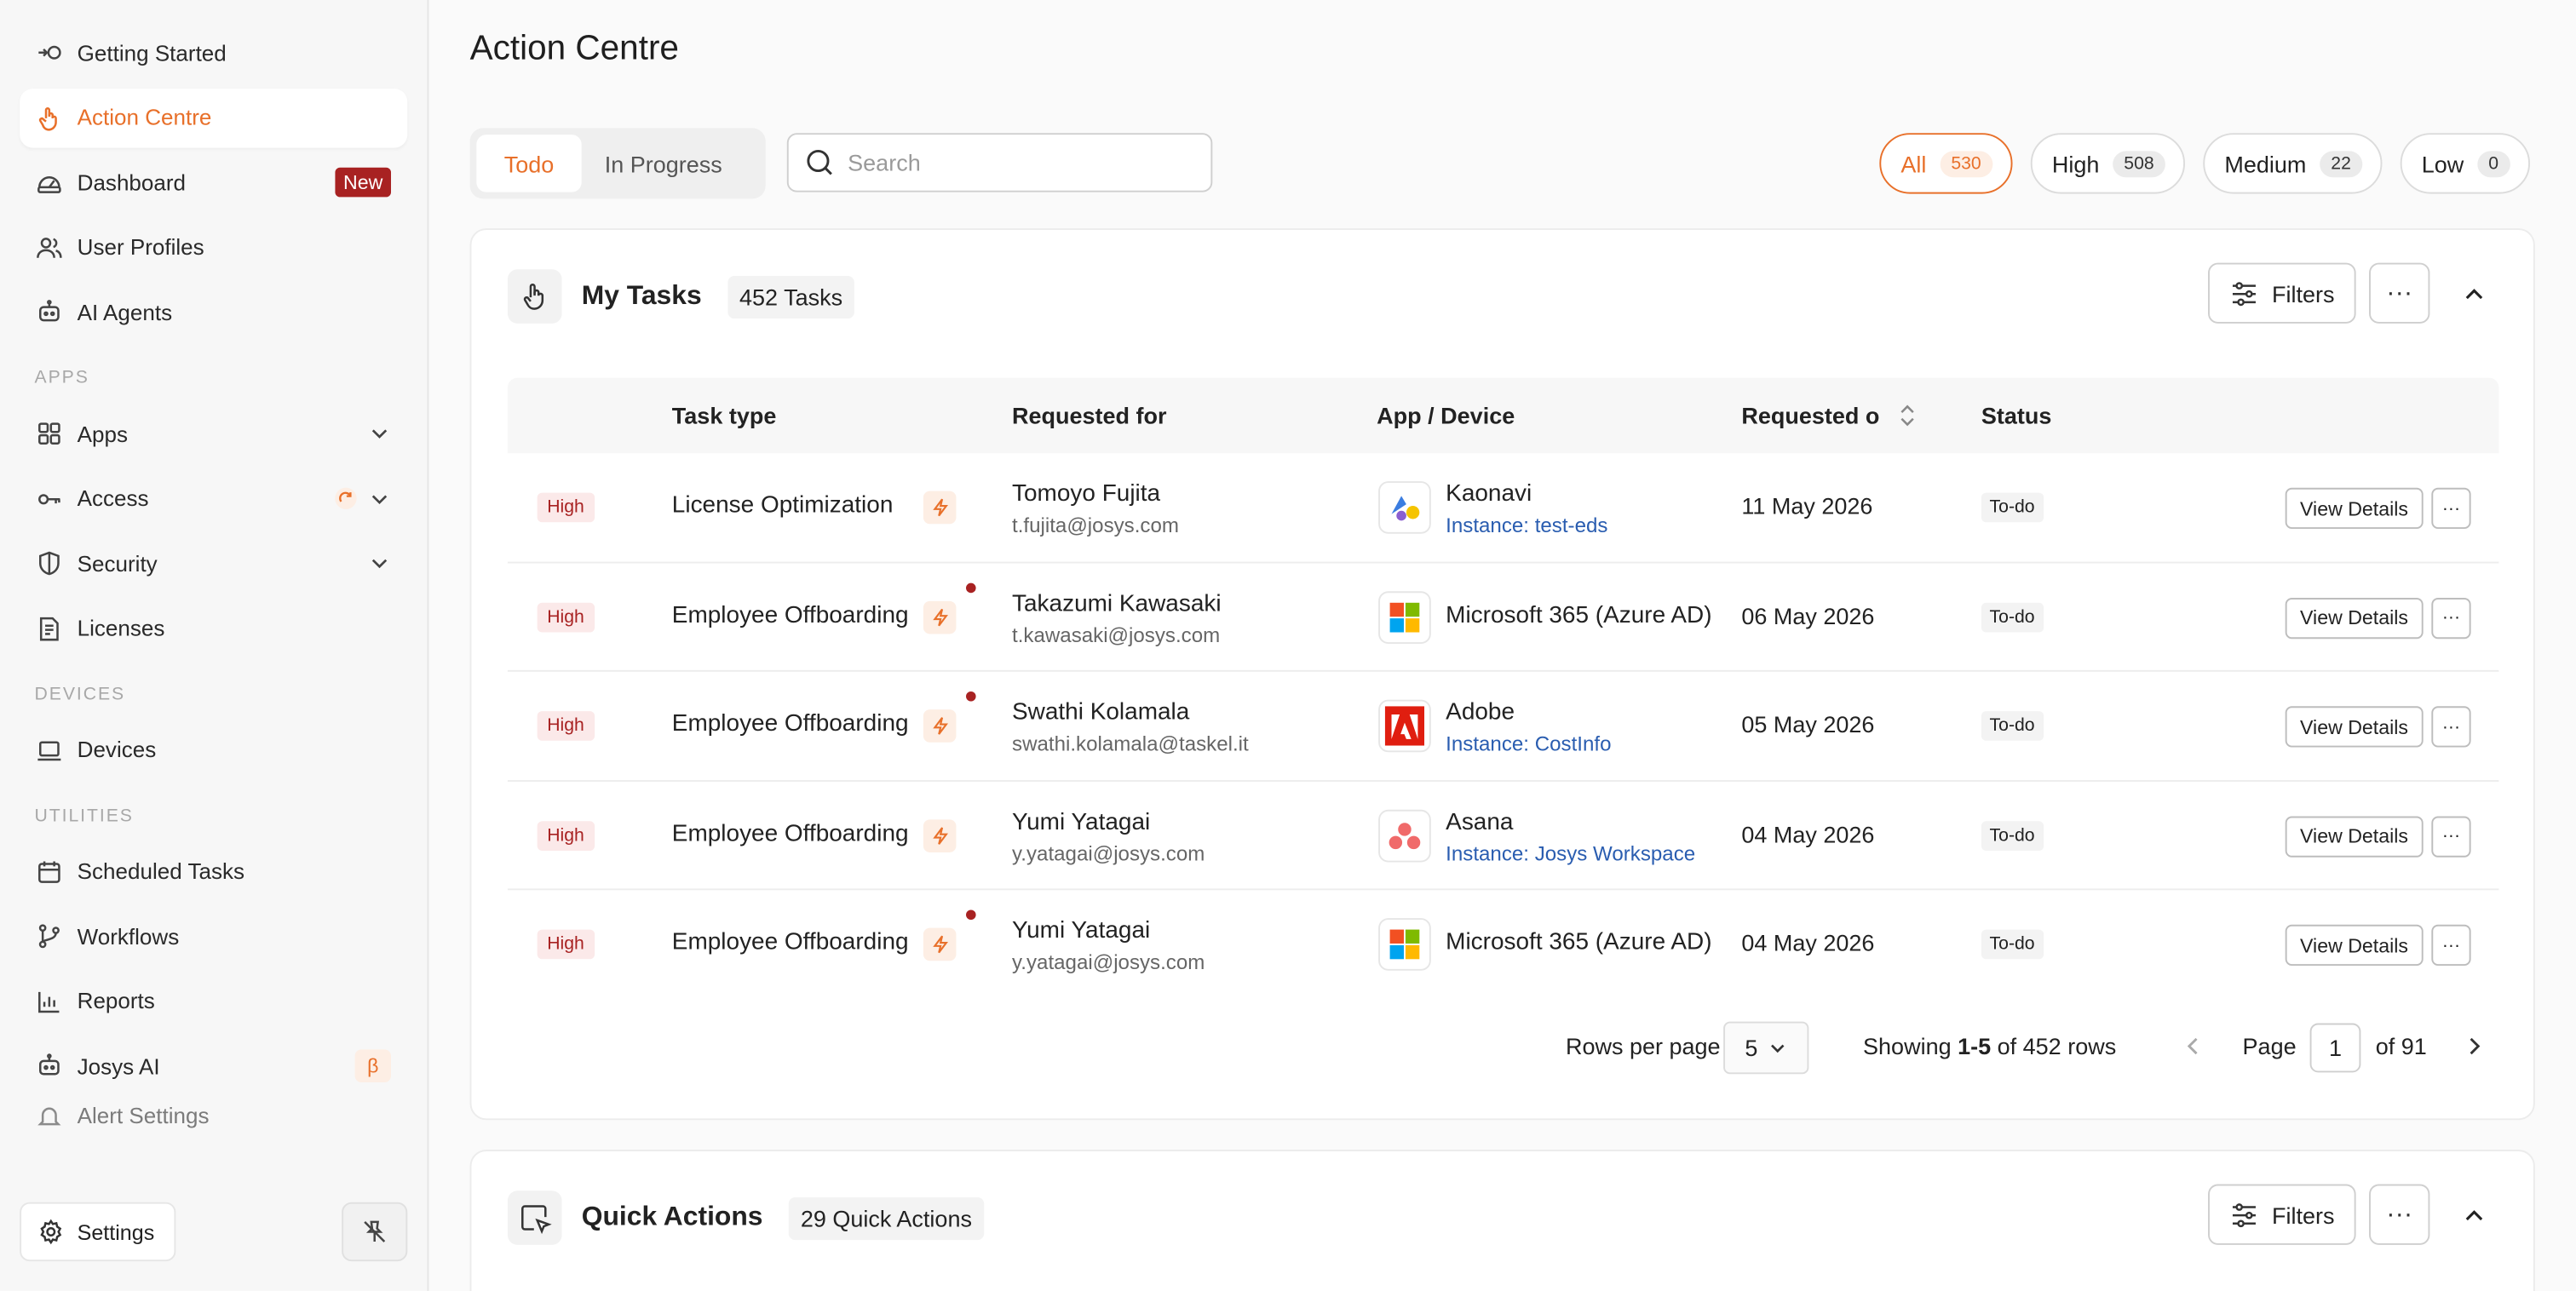 Image resolution: width=2576 pixels, height=1291 pixels. I want to click on priority-count: 508, so click(2139, 163).